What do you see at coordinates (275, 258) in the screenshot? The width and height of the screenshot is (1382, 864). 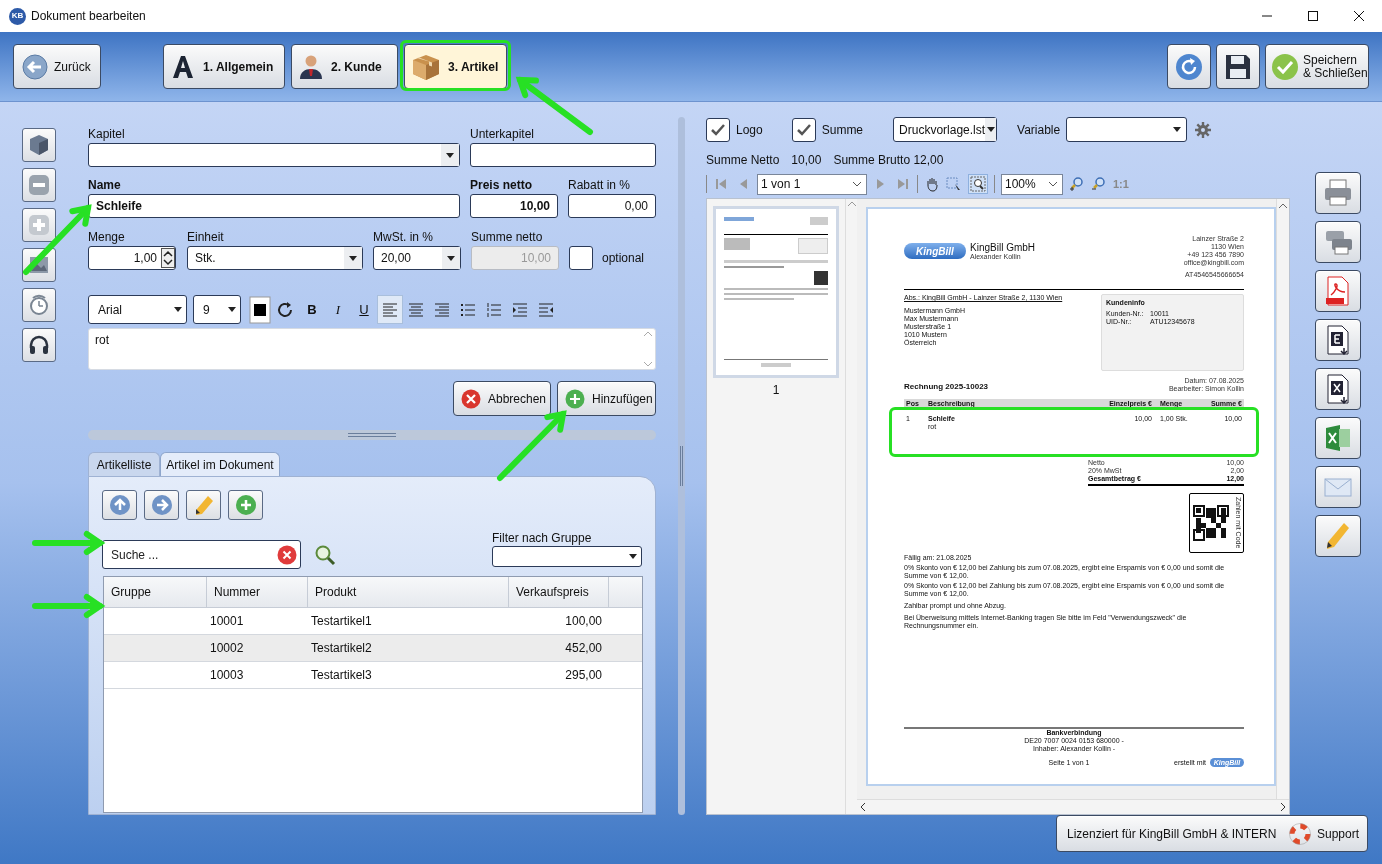 I see `dropdown-field: Stk.` at bounding box center [275, 258].